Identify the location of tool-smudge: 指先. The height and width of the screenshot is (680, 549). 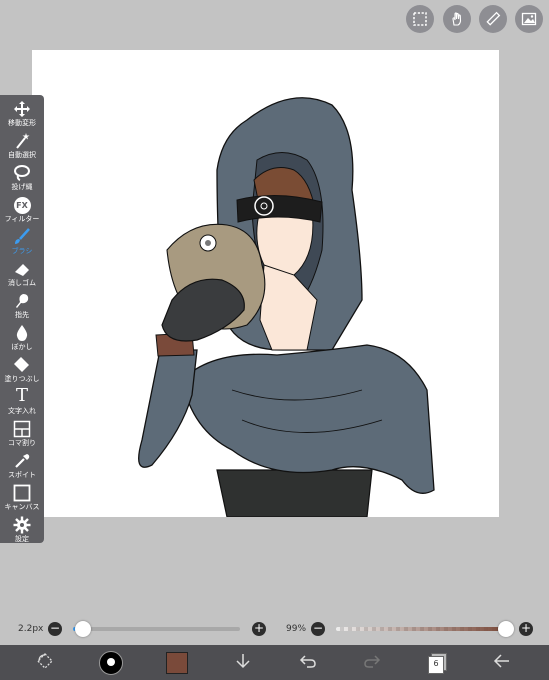
(22, 306).